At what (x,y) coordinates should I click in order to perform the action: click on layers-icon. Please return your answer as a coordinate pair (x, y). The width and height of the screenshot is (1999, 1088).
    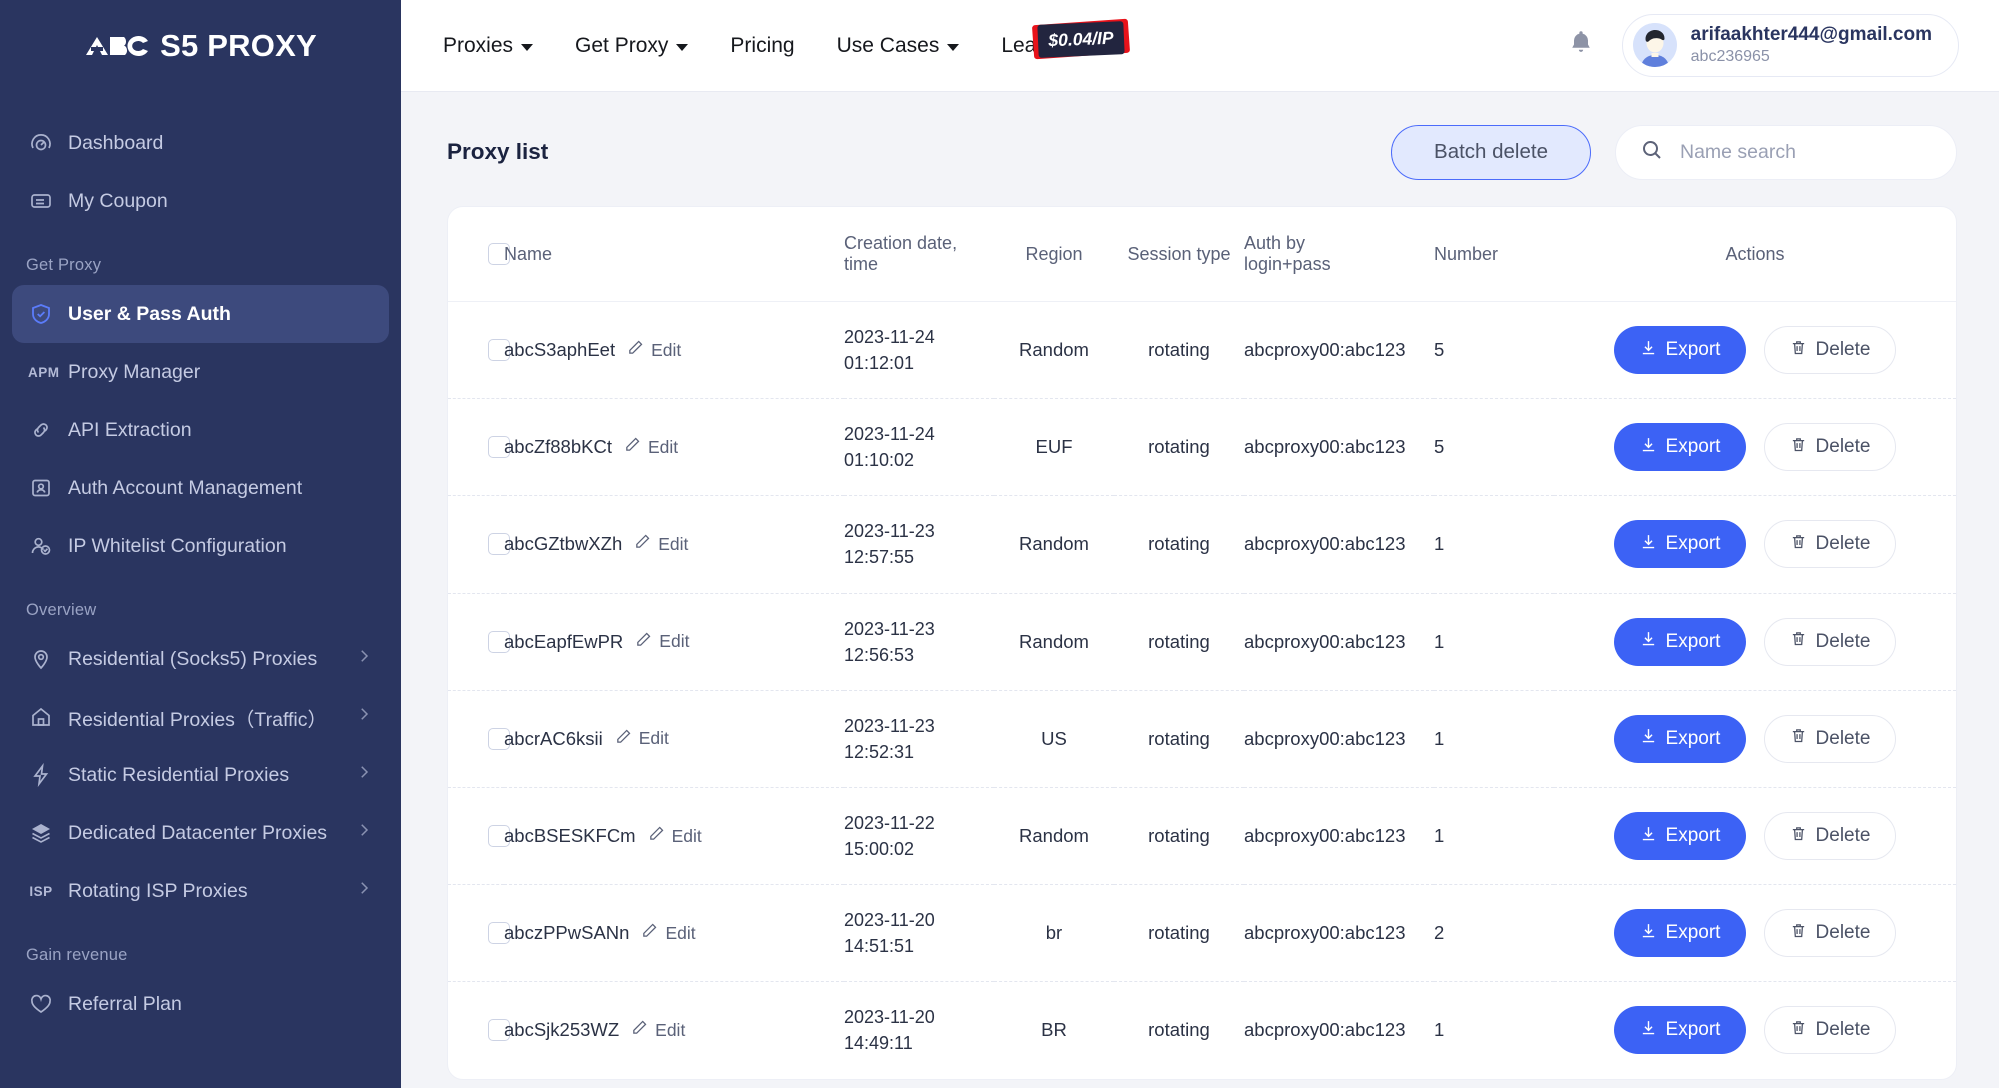
    Looking at the image, I should click on (41, 833).